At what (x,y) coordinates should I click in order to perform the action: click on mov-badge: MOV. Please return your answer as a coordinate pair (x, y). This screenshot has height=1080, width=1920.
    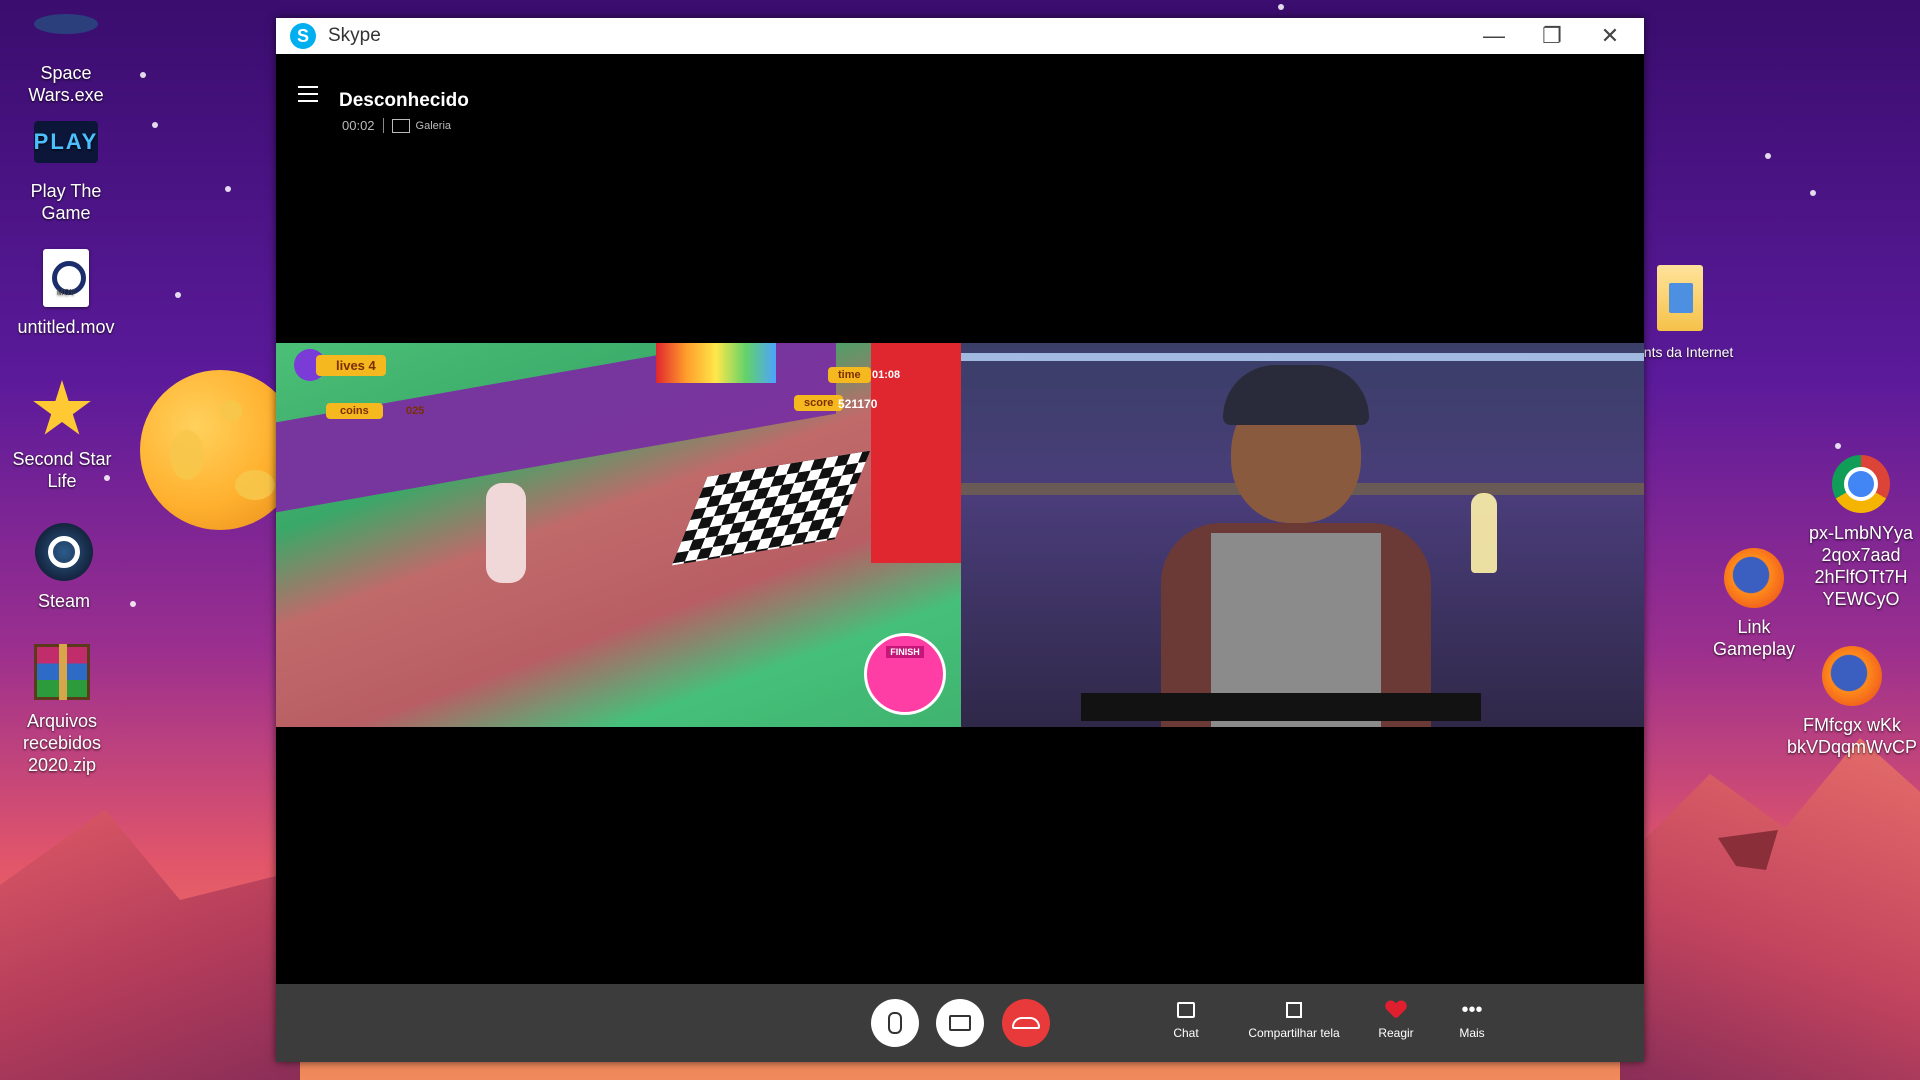
    Looking at the image, I should click on (66, 292).